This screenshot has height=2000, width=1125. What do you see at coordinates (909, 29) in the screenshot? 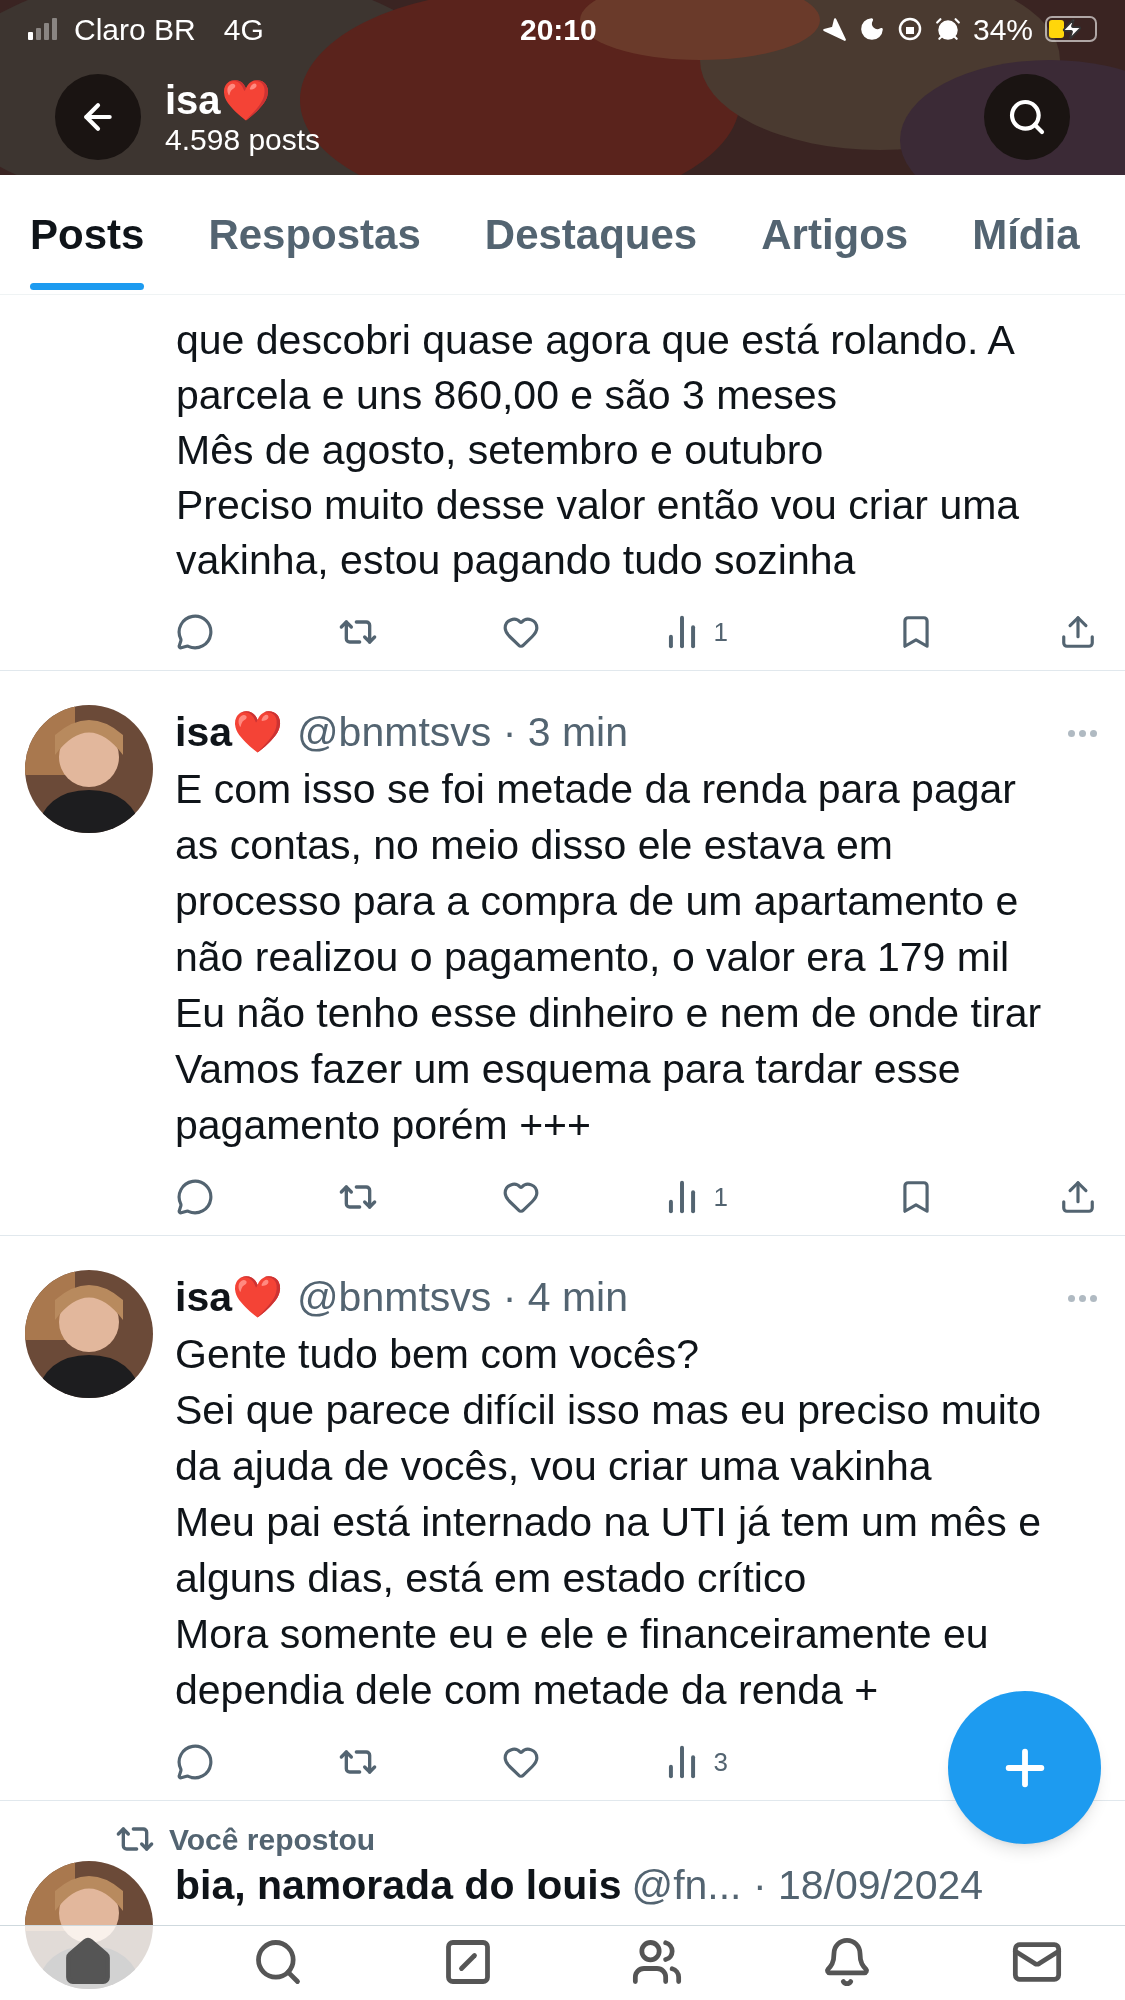
I see `rotation-lock-icon` at bounding box center [909, 29].